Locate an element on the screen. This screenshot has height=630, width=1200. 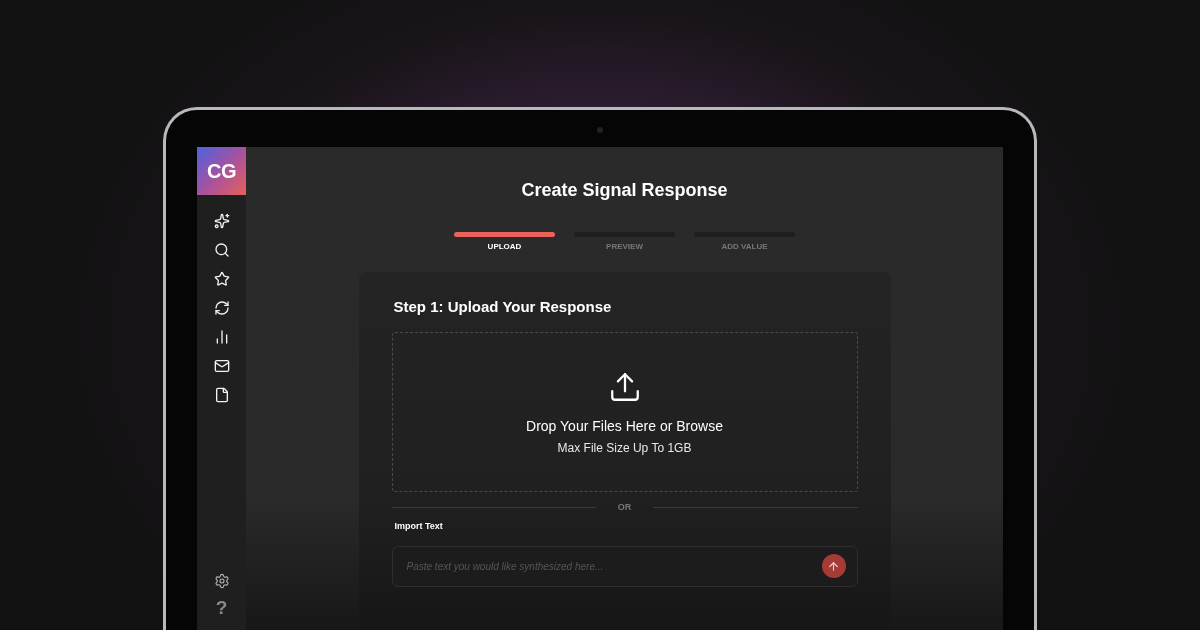
arrow-up-icon is located at coordinates (833, 566).